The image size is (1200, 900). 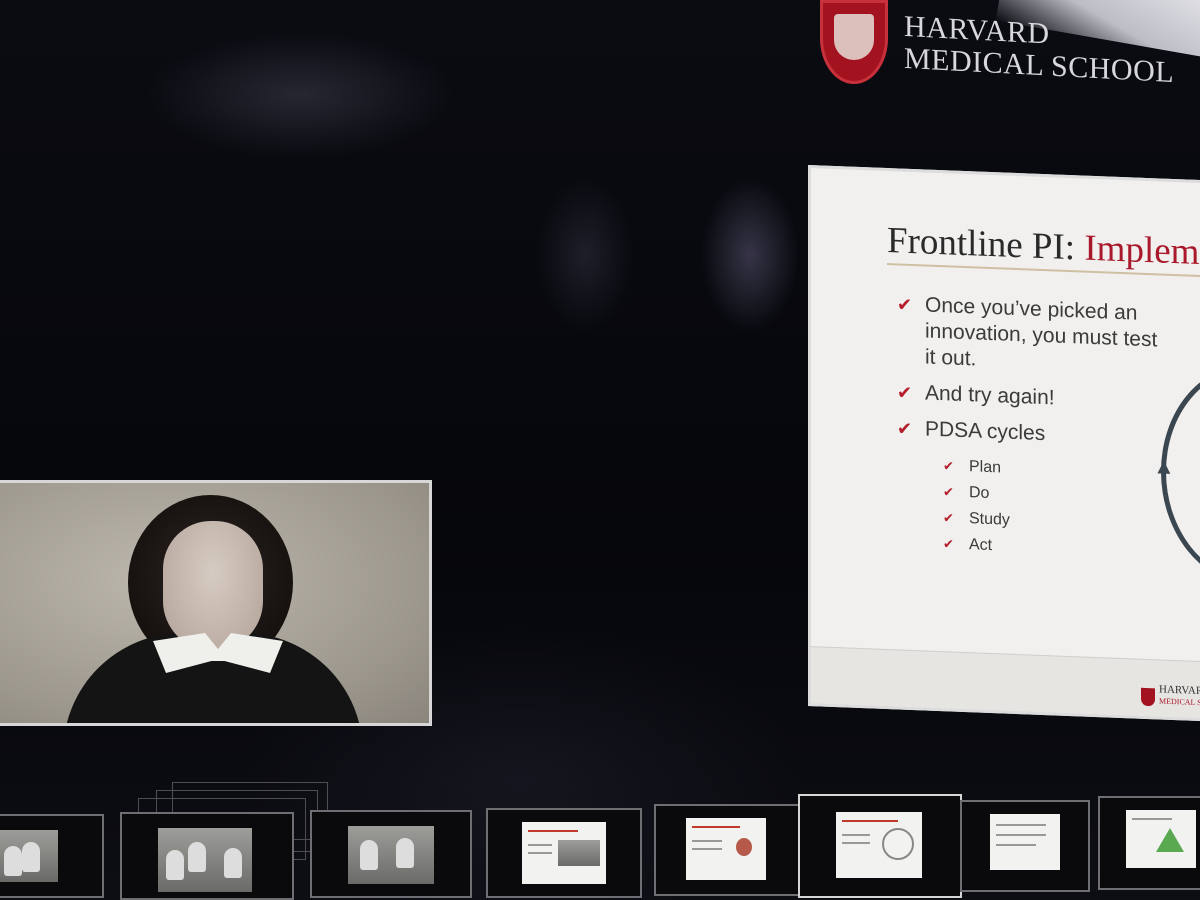 I want to click on pdsa-sub-bullets: ✔ Plan ✔ Do ✔ Study ✔ Act, so click(x=1055, y=509).